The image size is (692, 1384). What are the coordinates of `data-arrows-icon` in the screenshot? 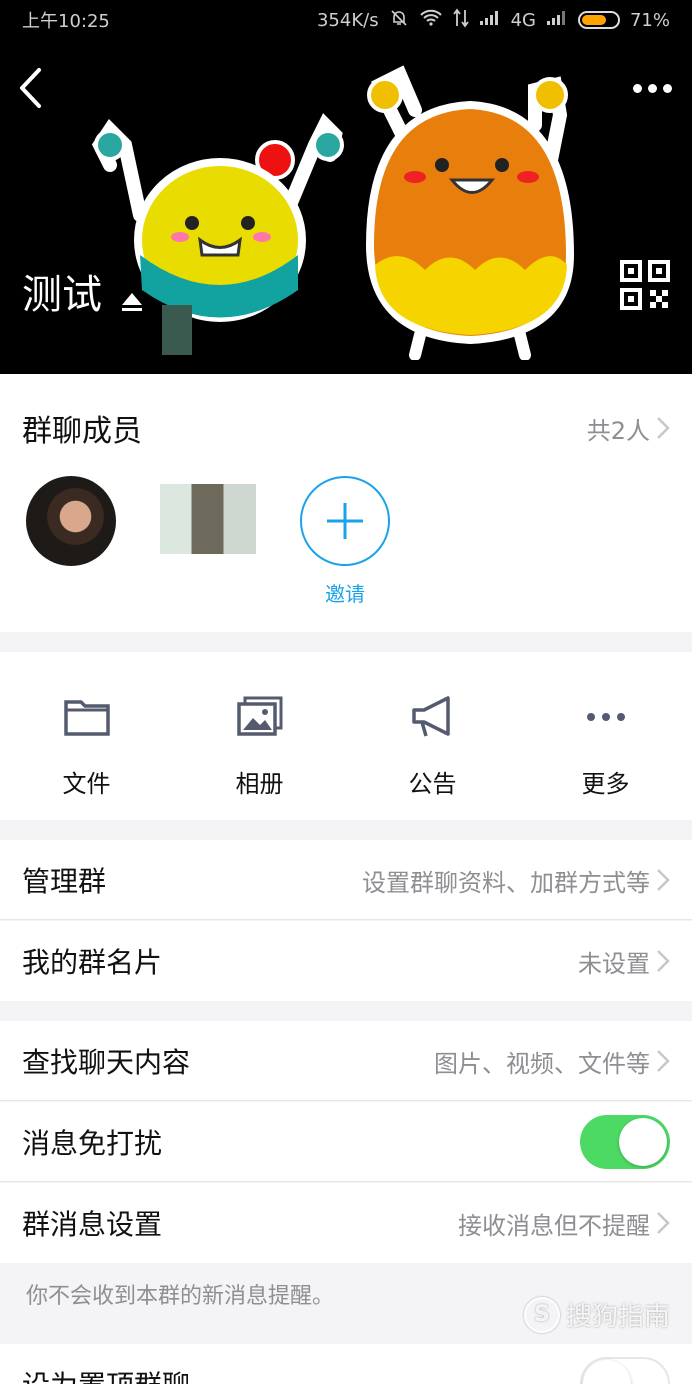 It's located at (460, 20).